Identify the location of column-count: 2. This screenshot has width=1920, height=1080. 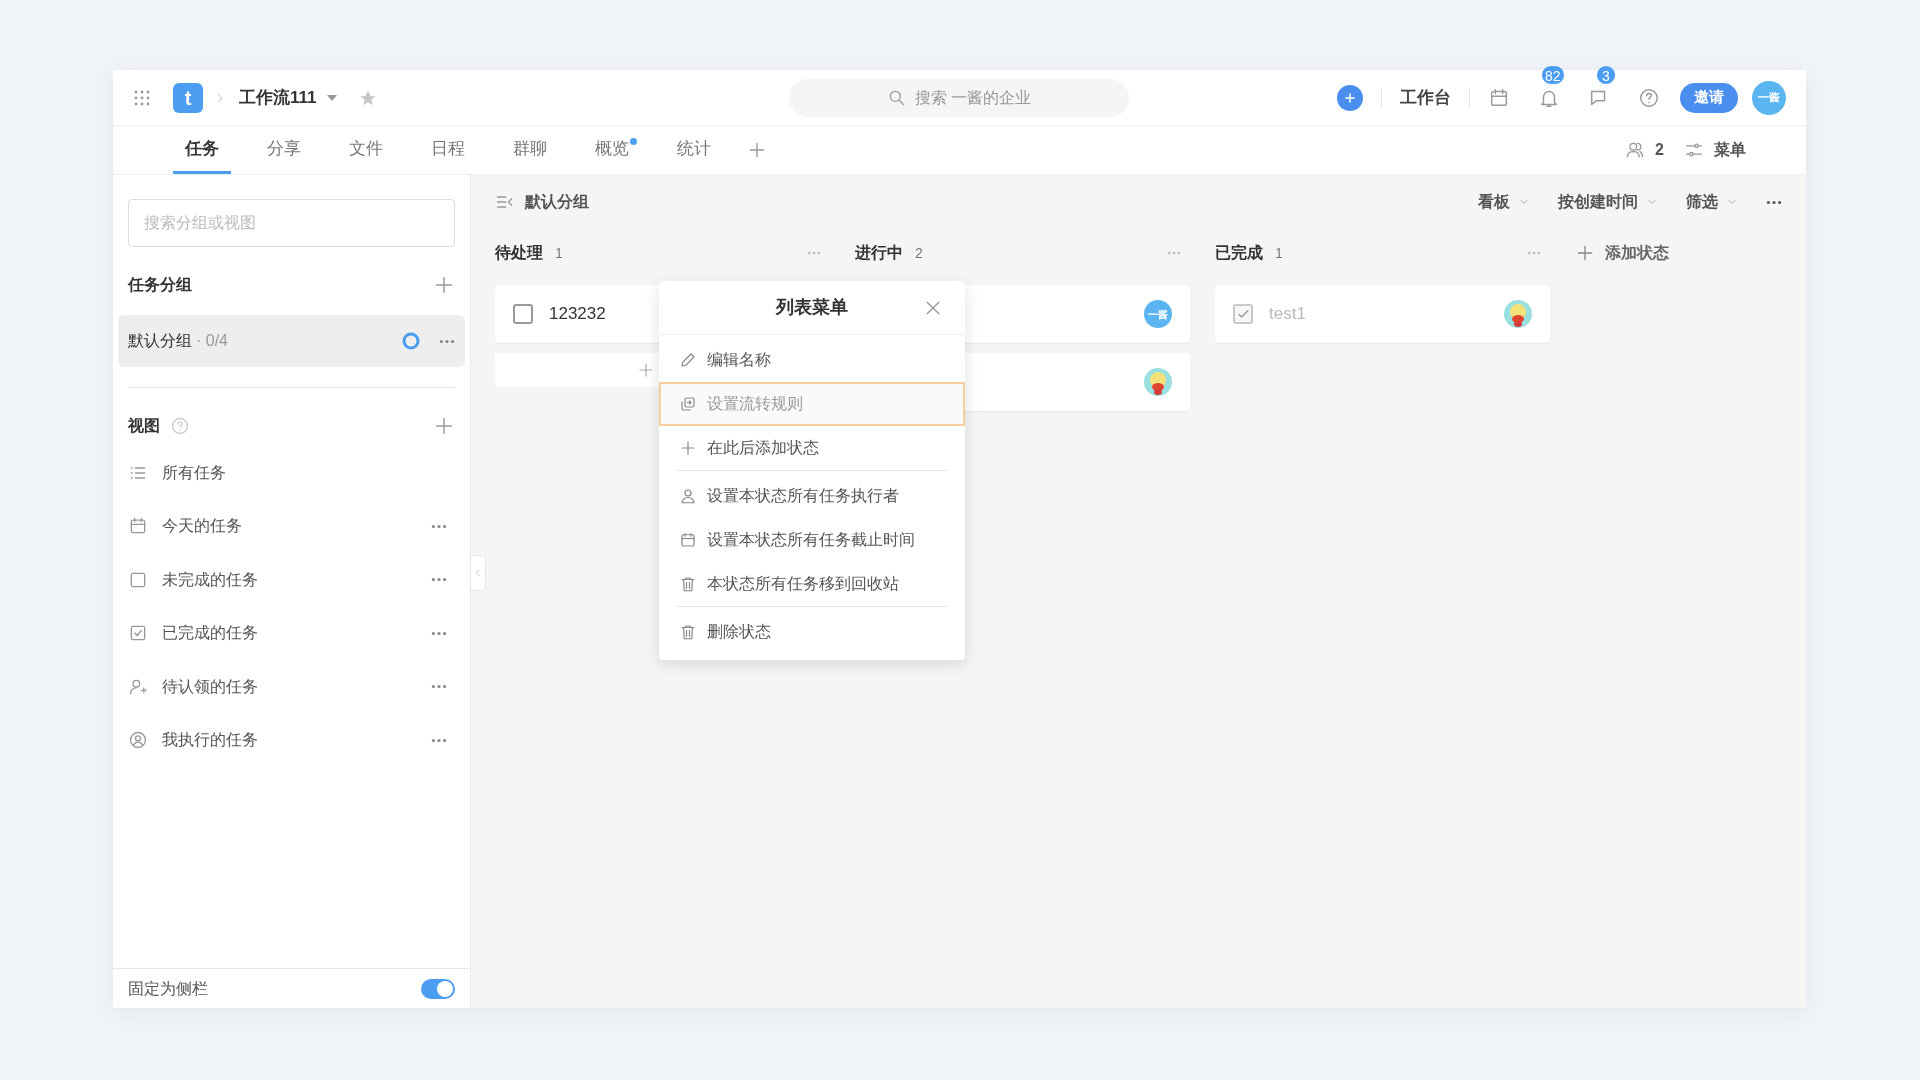
(919, 253).